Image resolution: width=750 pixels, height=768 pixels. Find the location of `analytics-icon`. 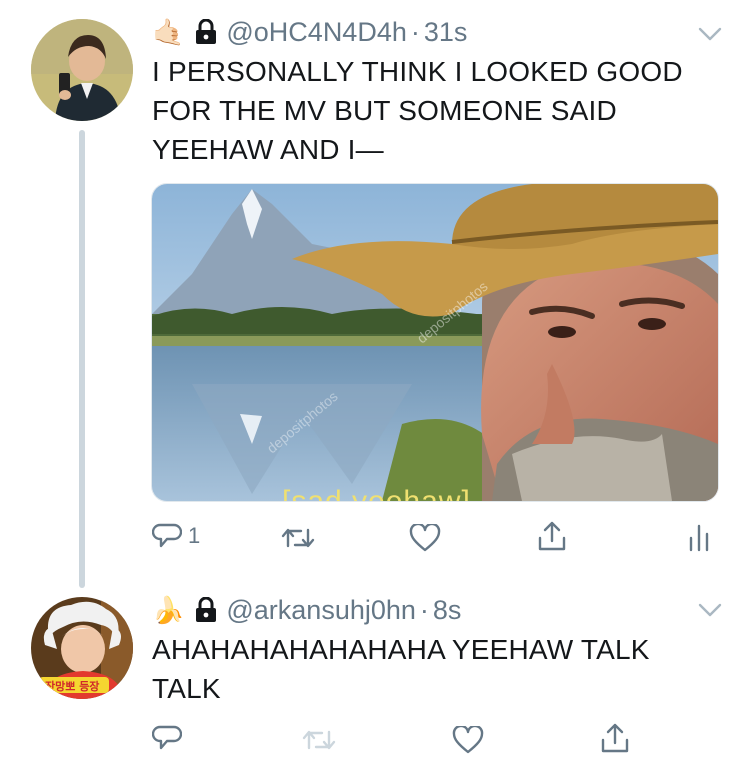

analytics-icon is located at coordinates (699, 538).